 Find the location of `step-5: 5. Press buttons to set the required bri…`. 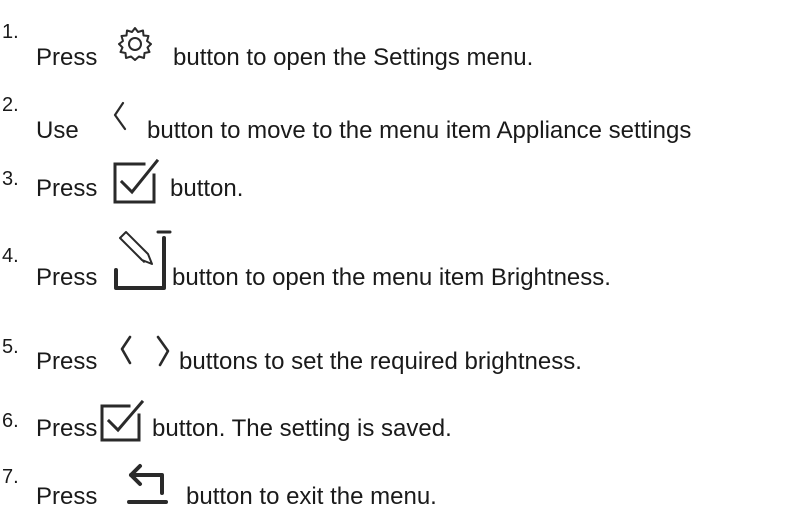

step-5: 5. Press buttons to set the required bri… is located at coordinates (406, 353).